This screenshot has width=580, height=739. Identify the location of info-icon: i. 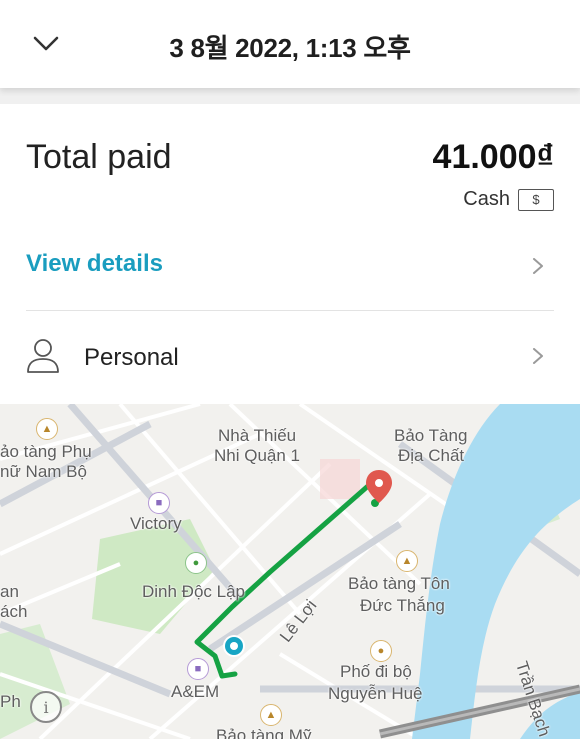
(46, 707).